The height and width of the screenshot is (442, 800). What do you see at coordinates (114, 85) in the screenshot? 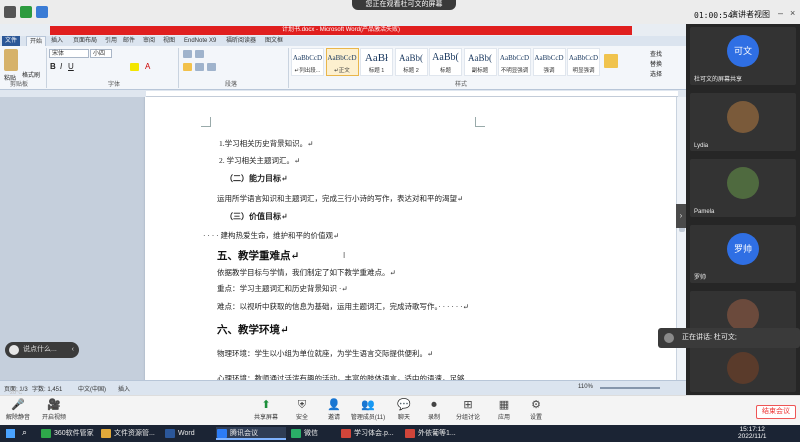
I see `group-font: 字体` at bounding box center [114, 85].